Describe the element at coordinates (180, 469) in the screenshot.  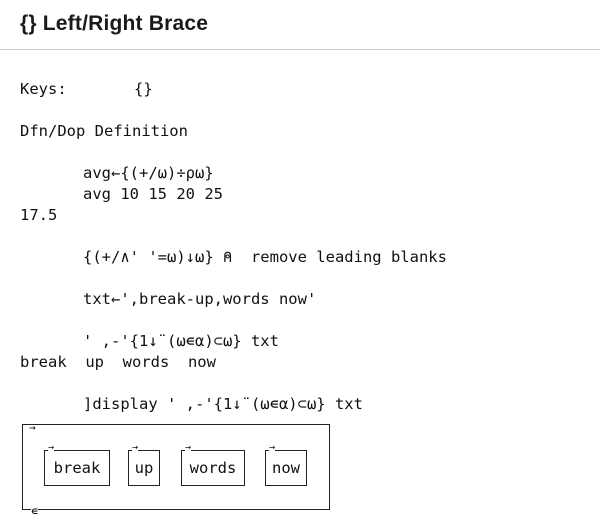
I see `display-box: → ∊ → break → up → words → now` at that location.